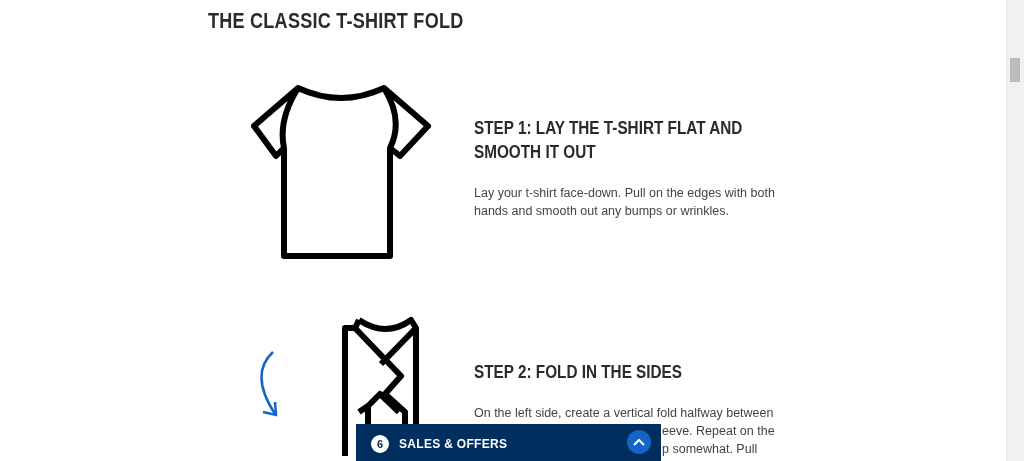  What do you see at coordinates (624, 413) in the screenshot?
I see `step-description-line: On the left side, create a vertical fold halfway between` at bounding box center [624, 413].